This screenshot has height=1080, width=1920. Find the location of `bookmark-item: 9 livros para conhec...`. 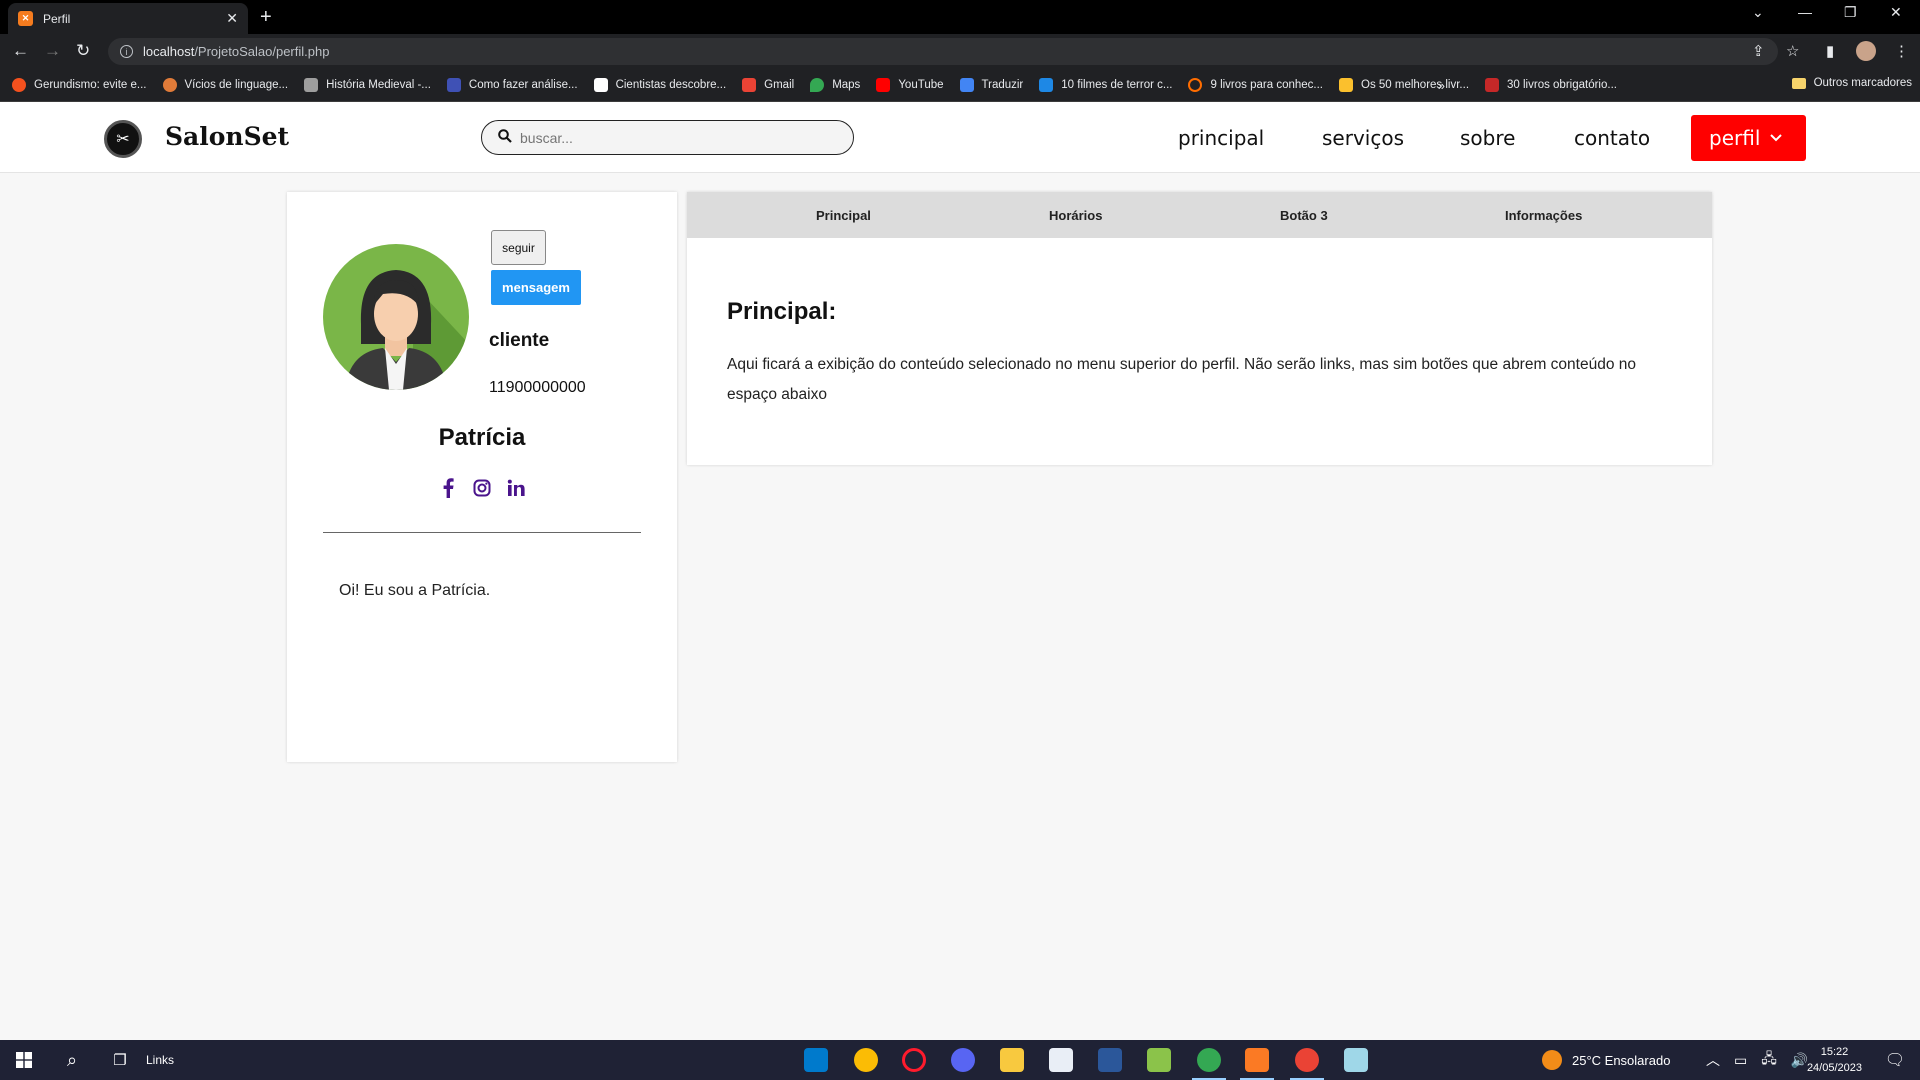

bookmark-item: 9 livros para conhec... is located at coordinates (1255, 84).